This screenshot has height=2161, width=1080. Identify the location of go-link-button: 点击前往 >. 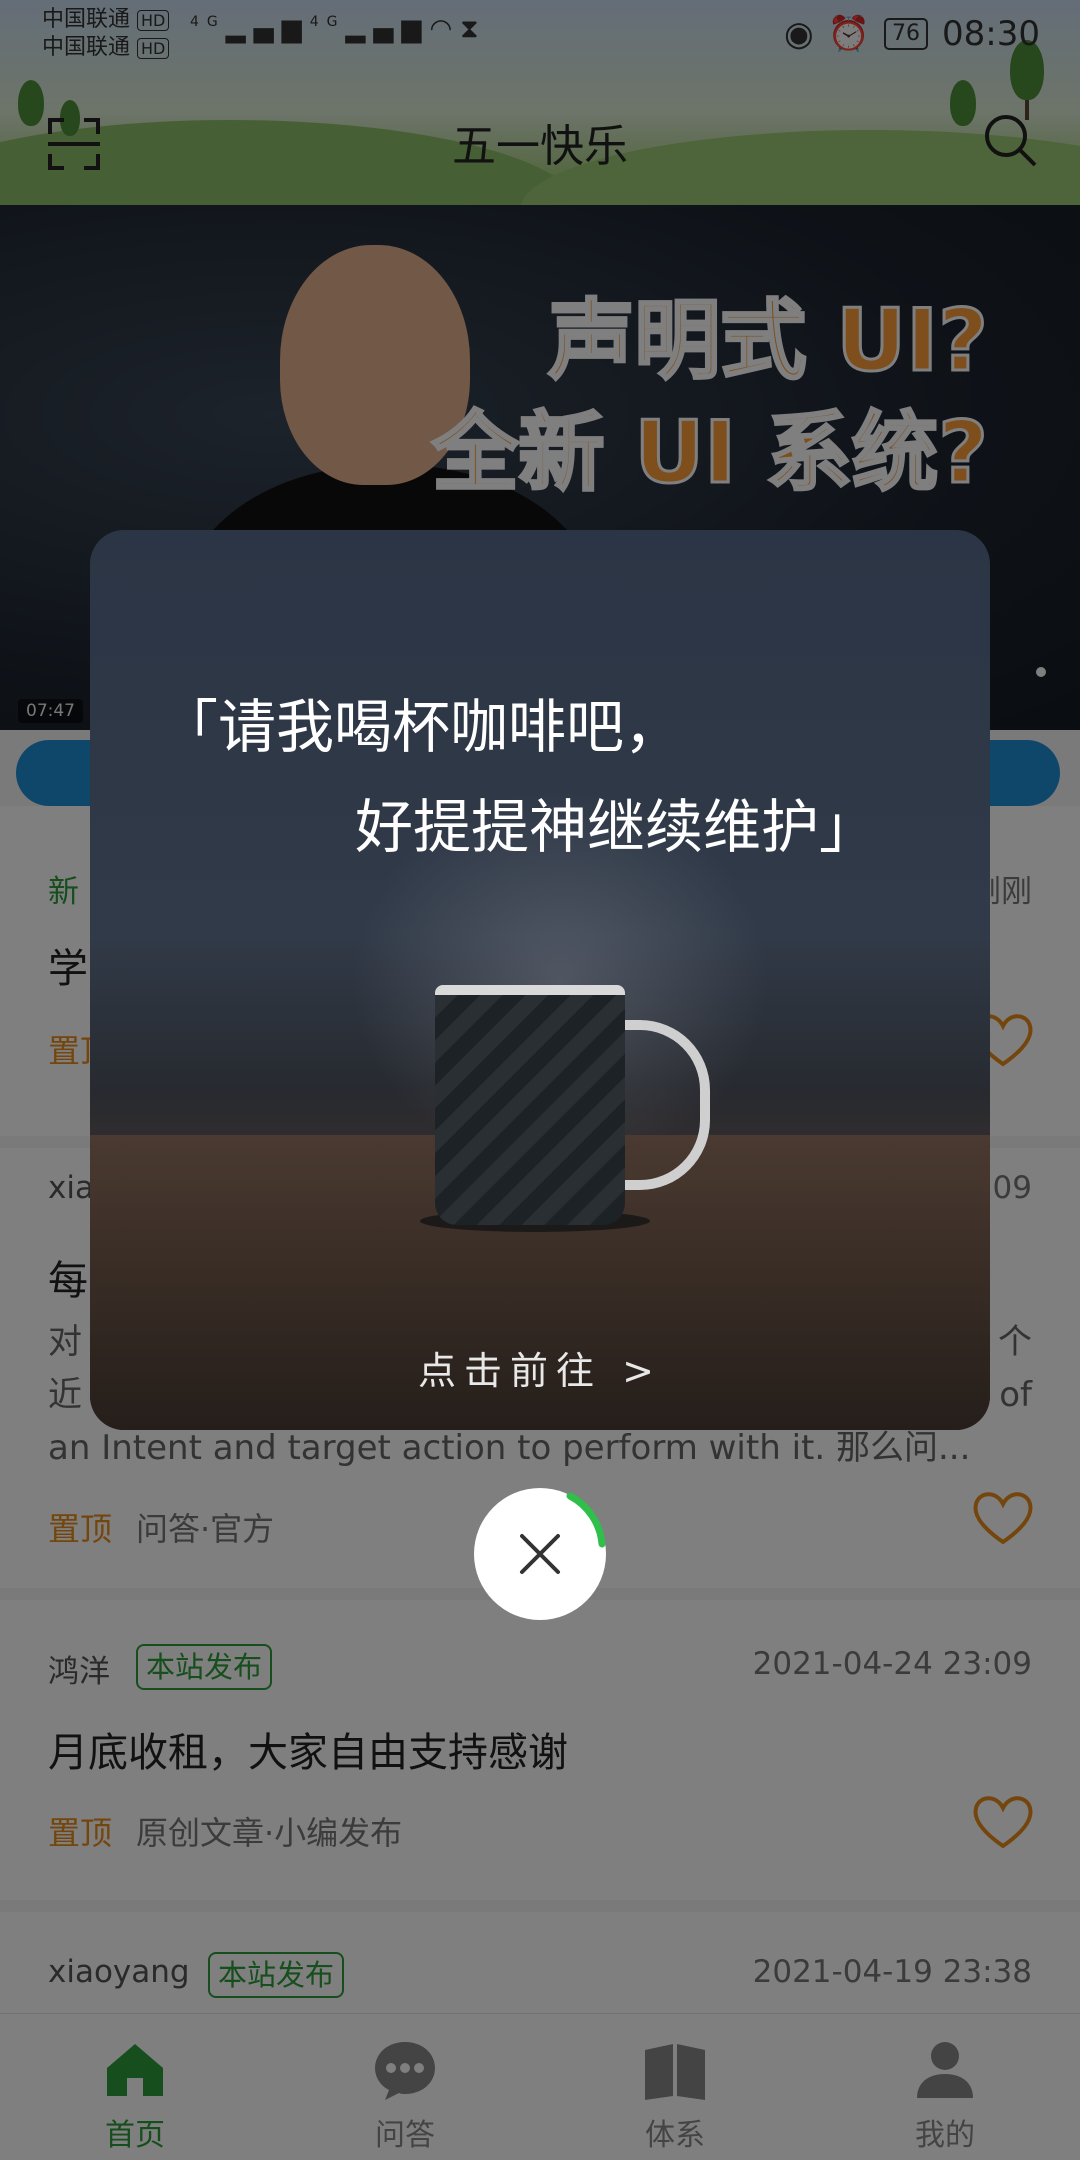
(540, 1367).